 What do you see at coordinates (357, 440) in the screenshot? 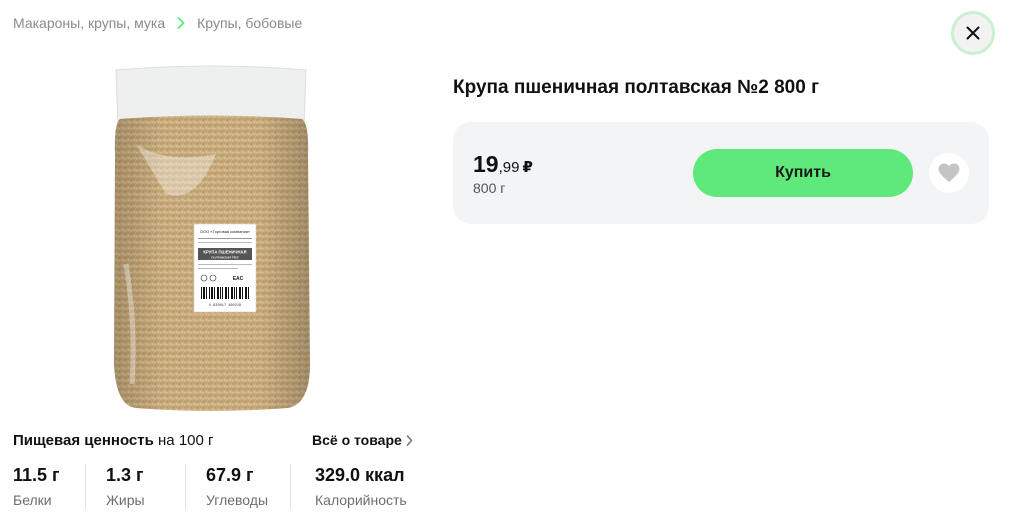
I see `all-about-label: Всё о товаре` at bounding box center [357, 440].